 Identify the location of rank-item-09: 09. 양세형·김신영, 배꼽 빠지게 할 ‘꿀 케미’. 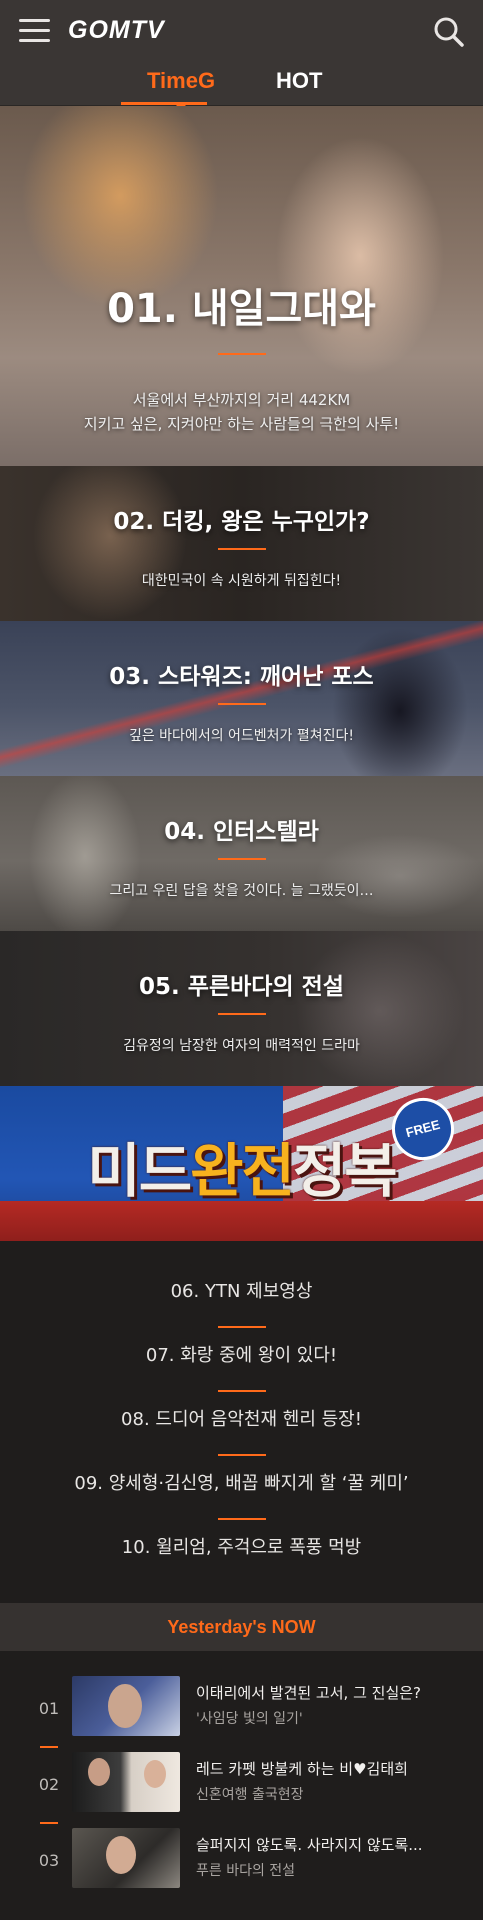
(241, 1491).